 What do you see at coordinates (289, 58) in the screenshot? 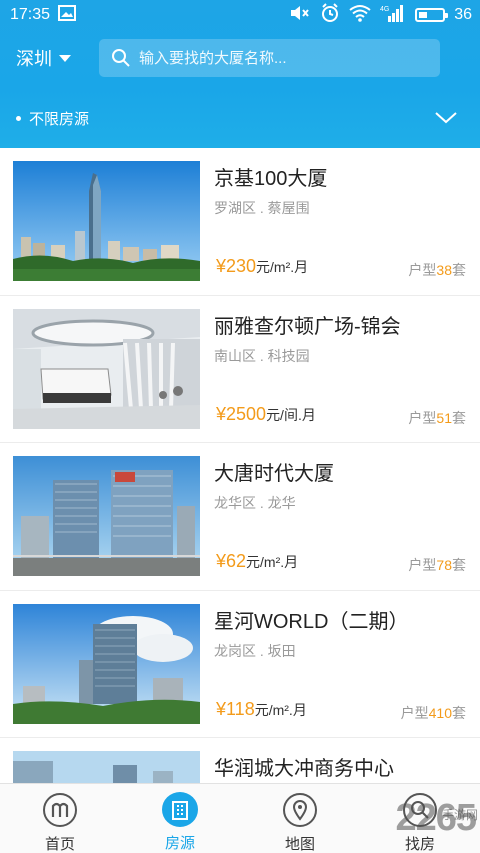
I see `search-input` at bounding box center [289, 58].